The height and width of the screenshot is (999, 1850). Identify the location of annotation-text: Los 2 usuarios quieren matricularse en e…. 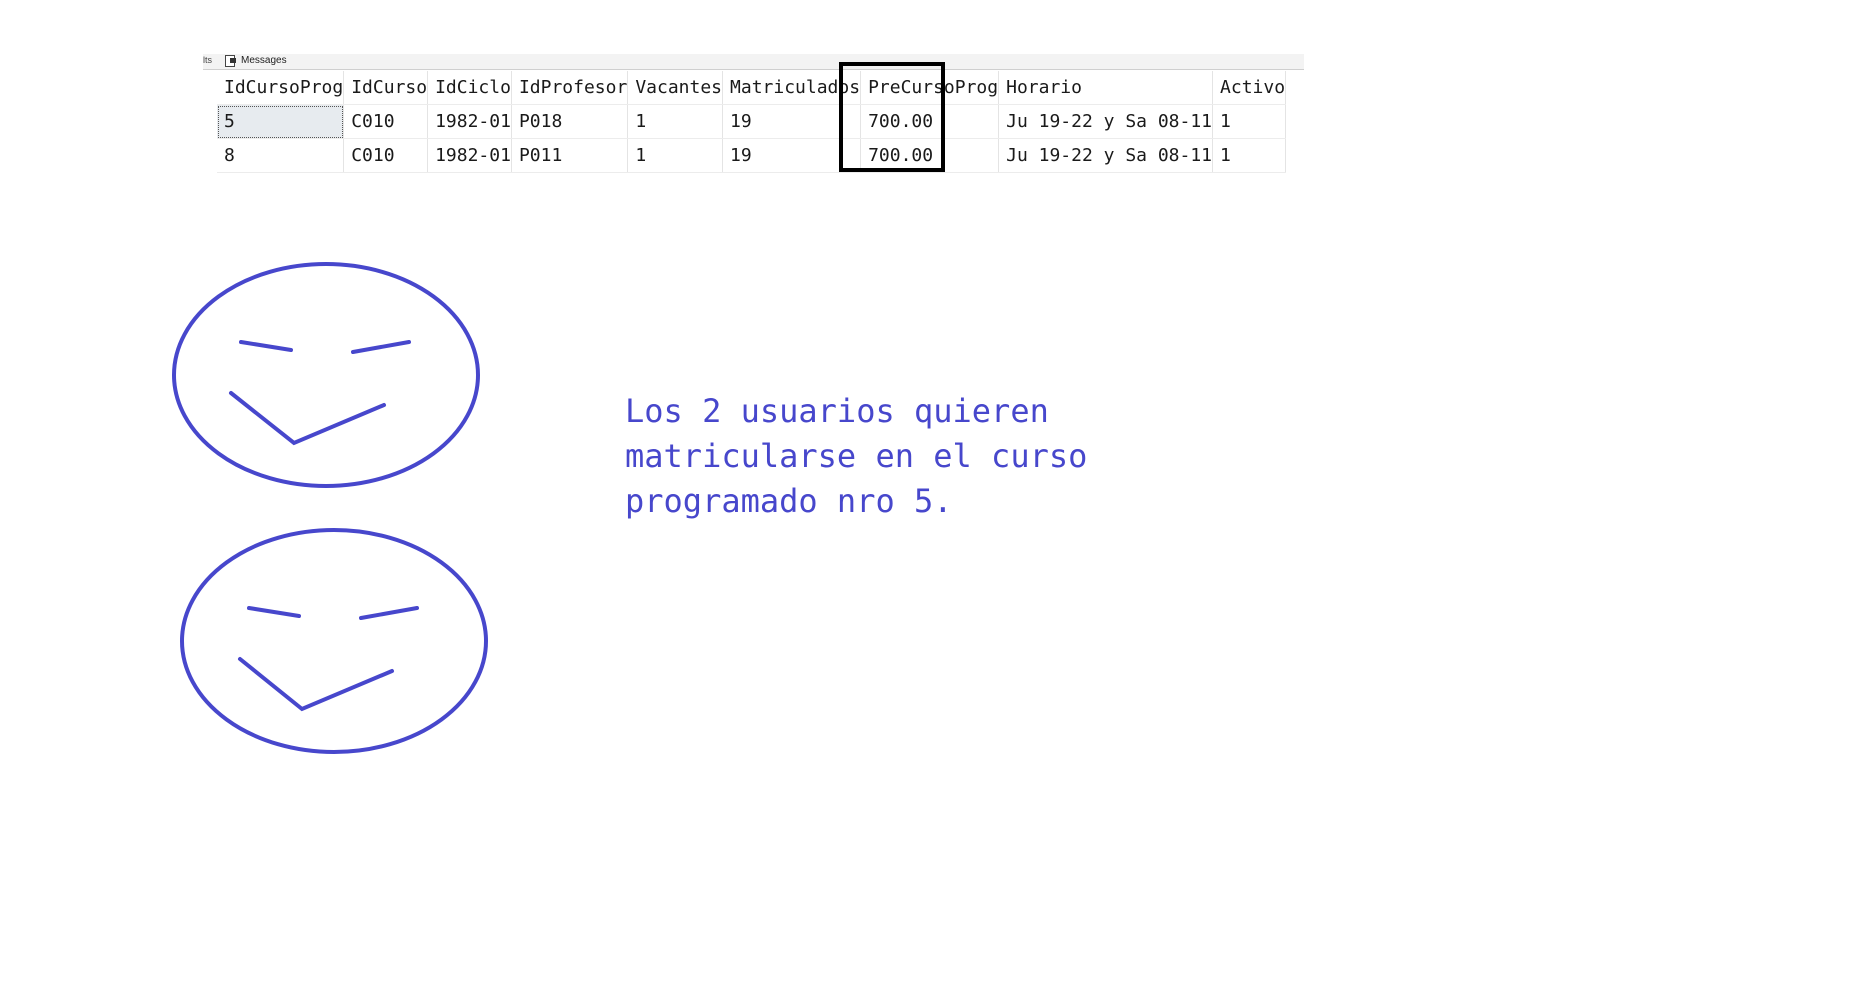
(885, 456).